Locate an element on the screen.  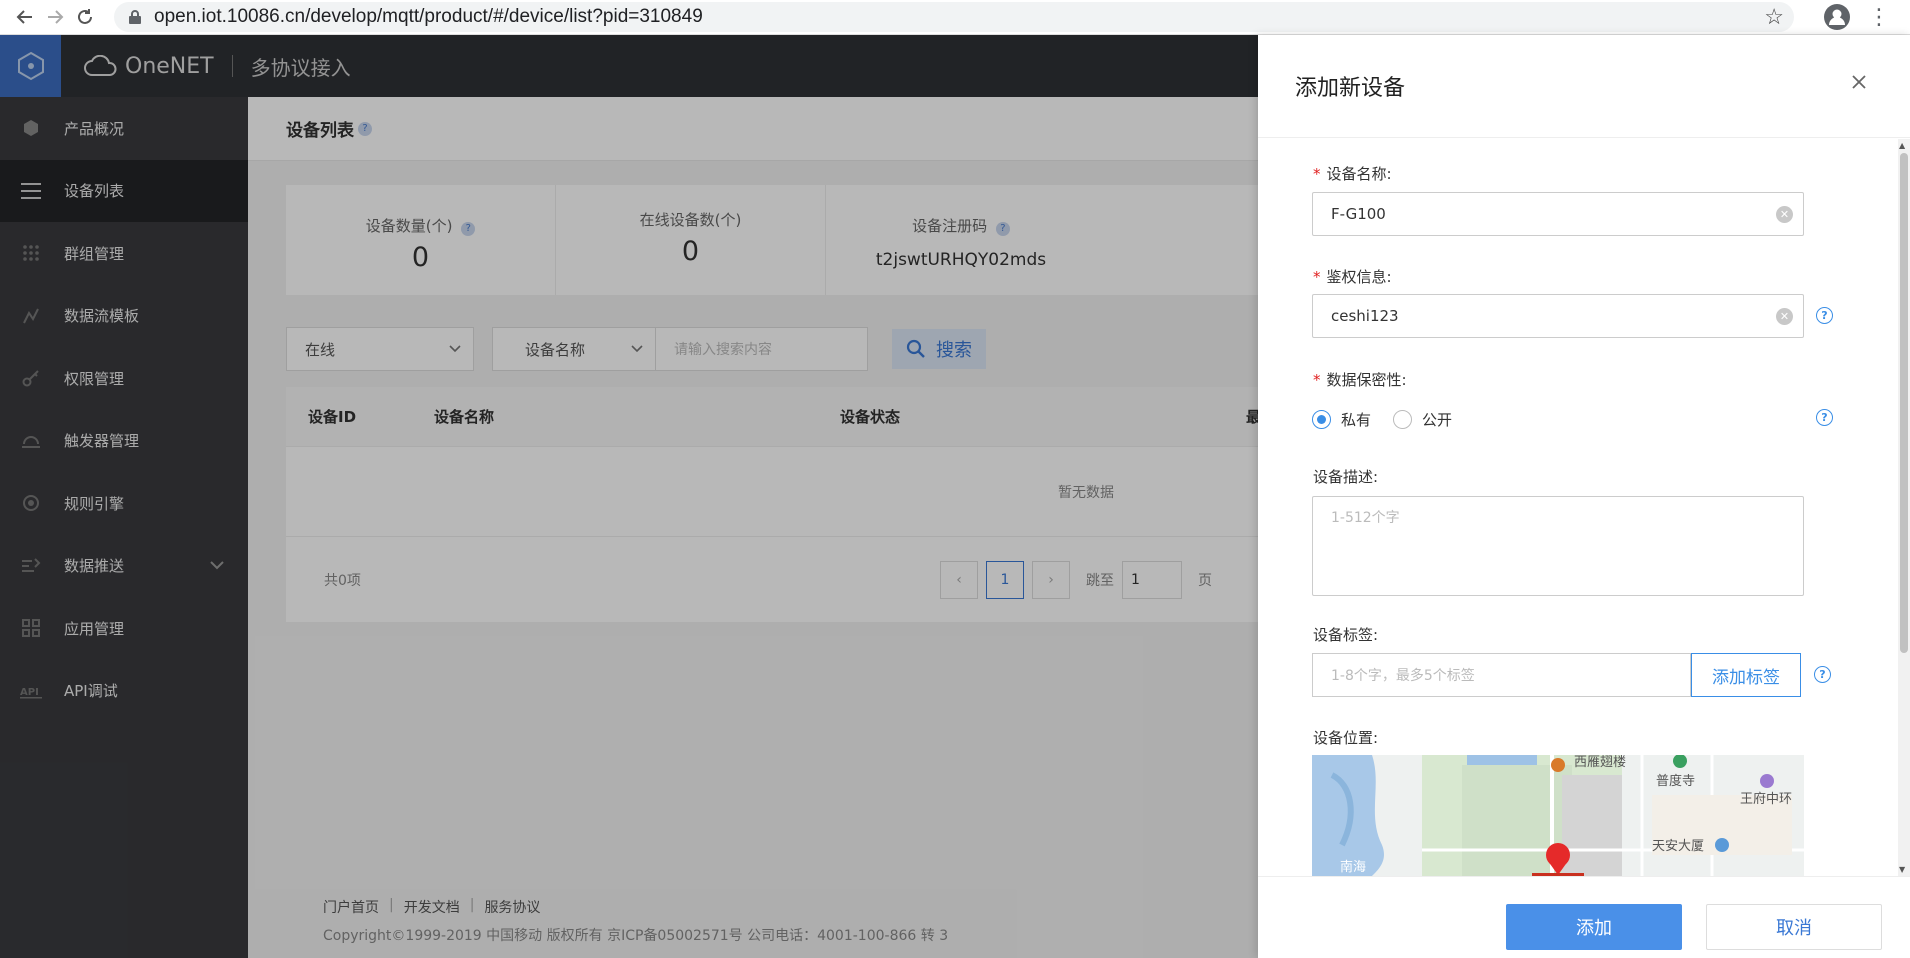
location-map: 西雁翅楼 普度寺 王府中环 天安大厦 南海 is located at coordinates (1558, 815).